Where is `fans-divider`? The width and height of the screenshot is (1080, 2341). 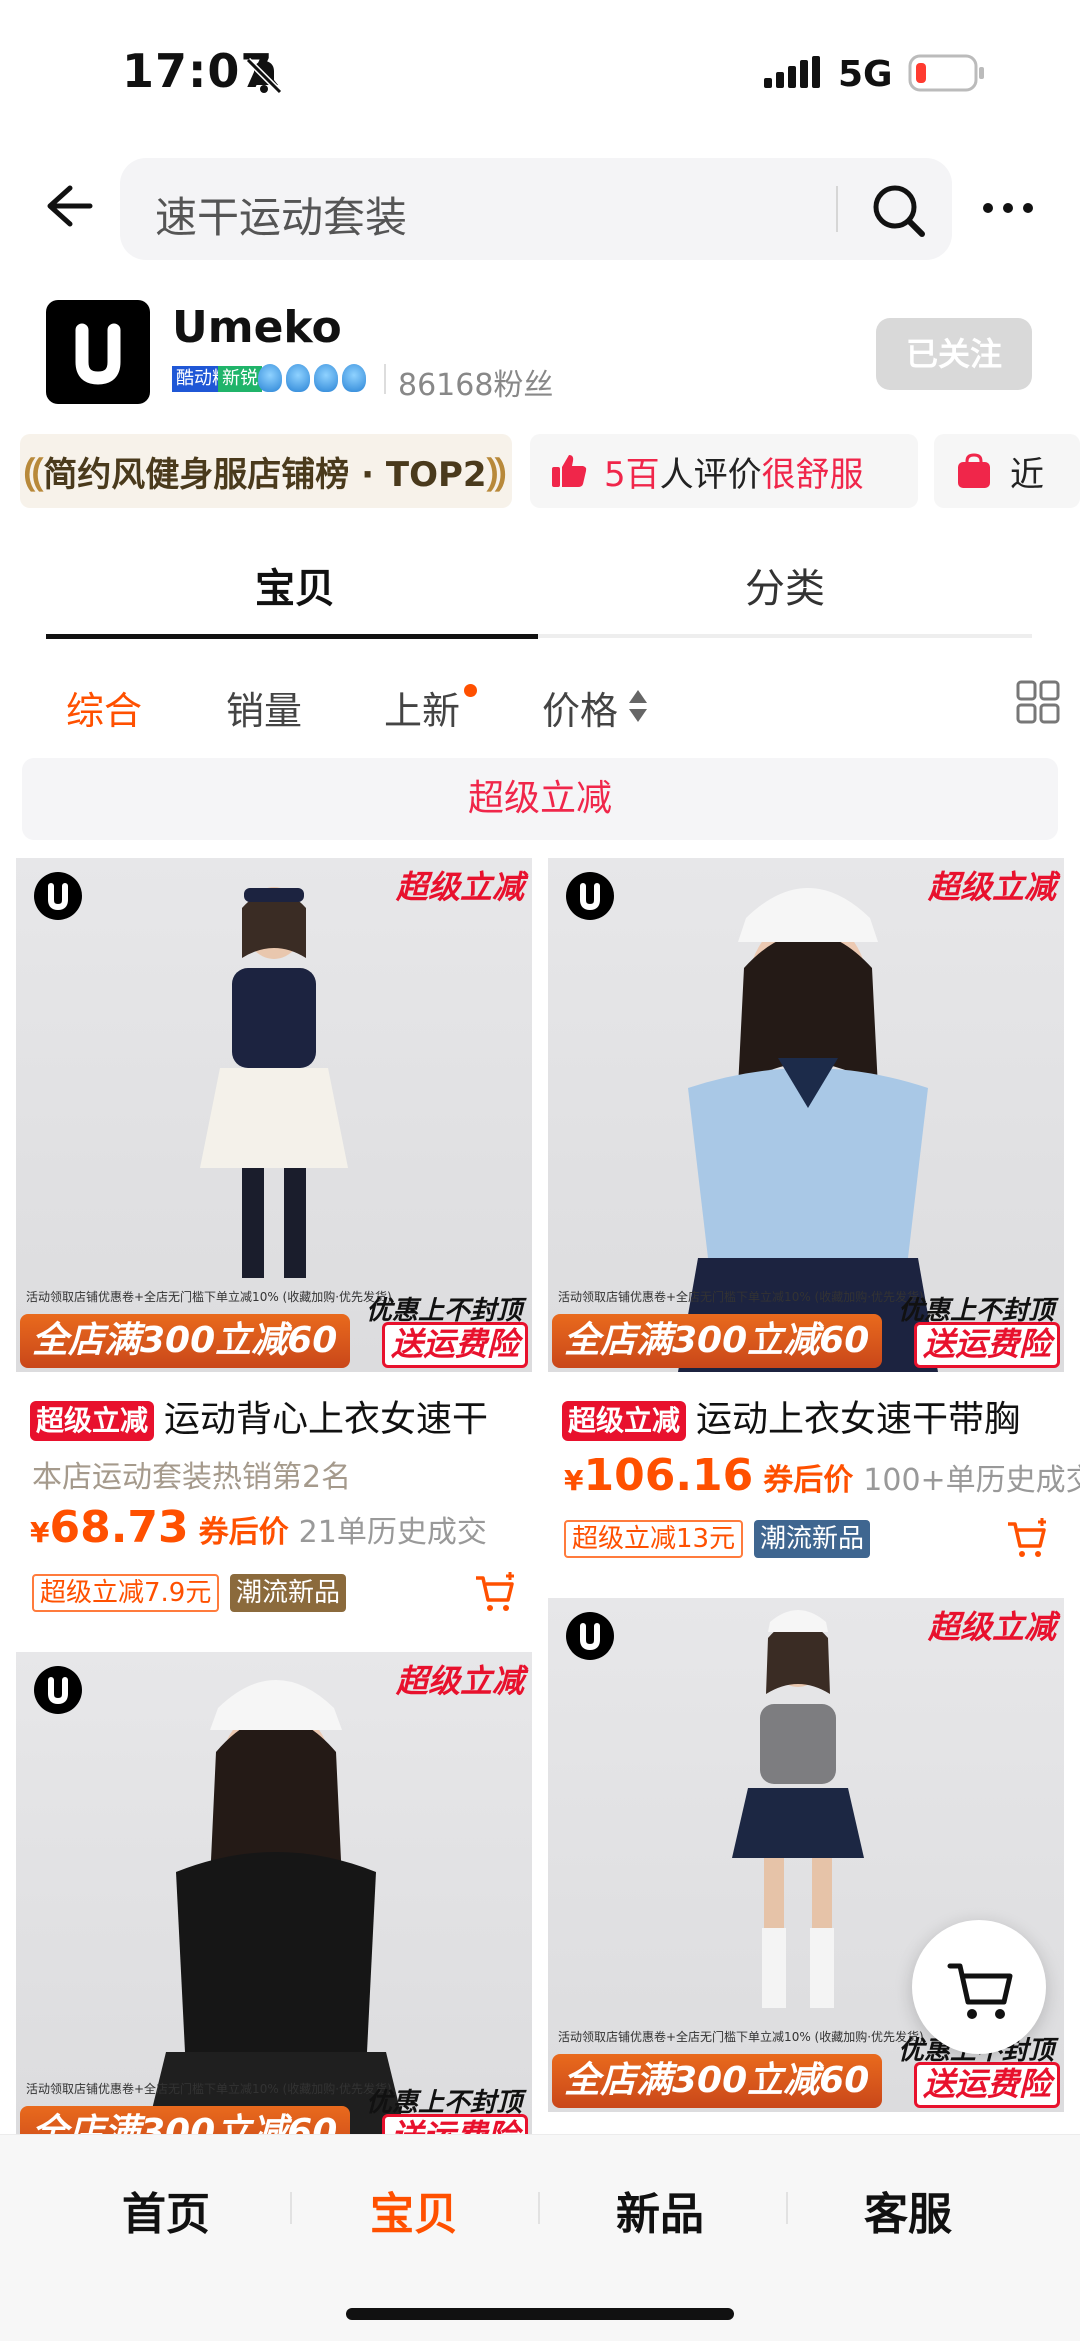 fans-divider is located at coordinates (385, 379).